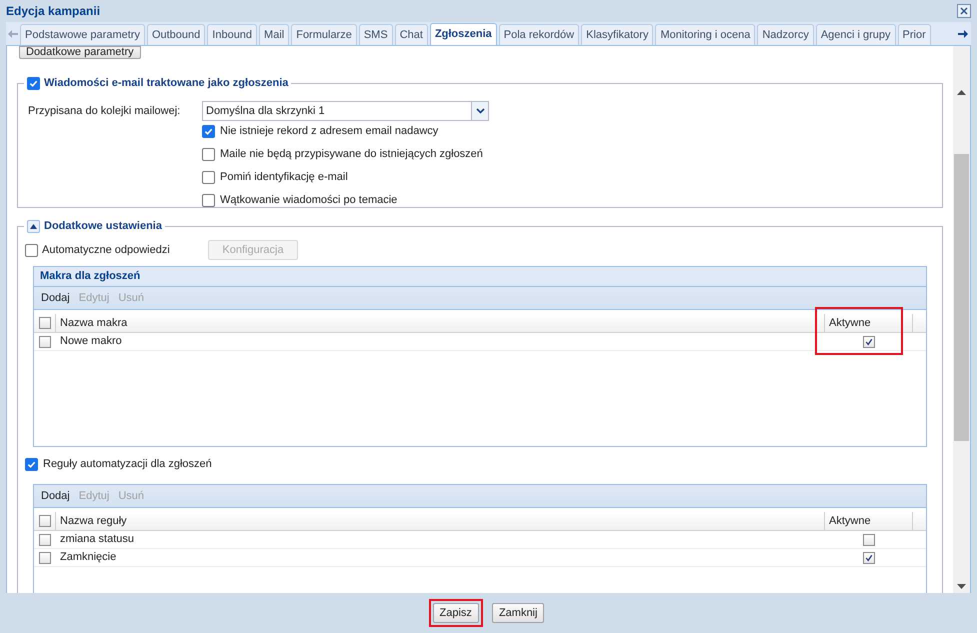 The width and height of the screenshot is (977, 633). What do you see at coordinates (785, 34) in the screenshot?
I see `tab: Nadzorcy` at bounding box center [785, 34].